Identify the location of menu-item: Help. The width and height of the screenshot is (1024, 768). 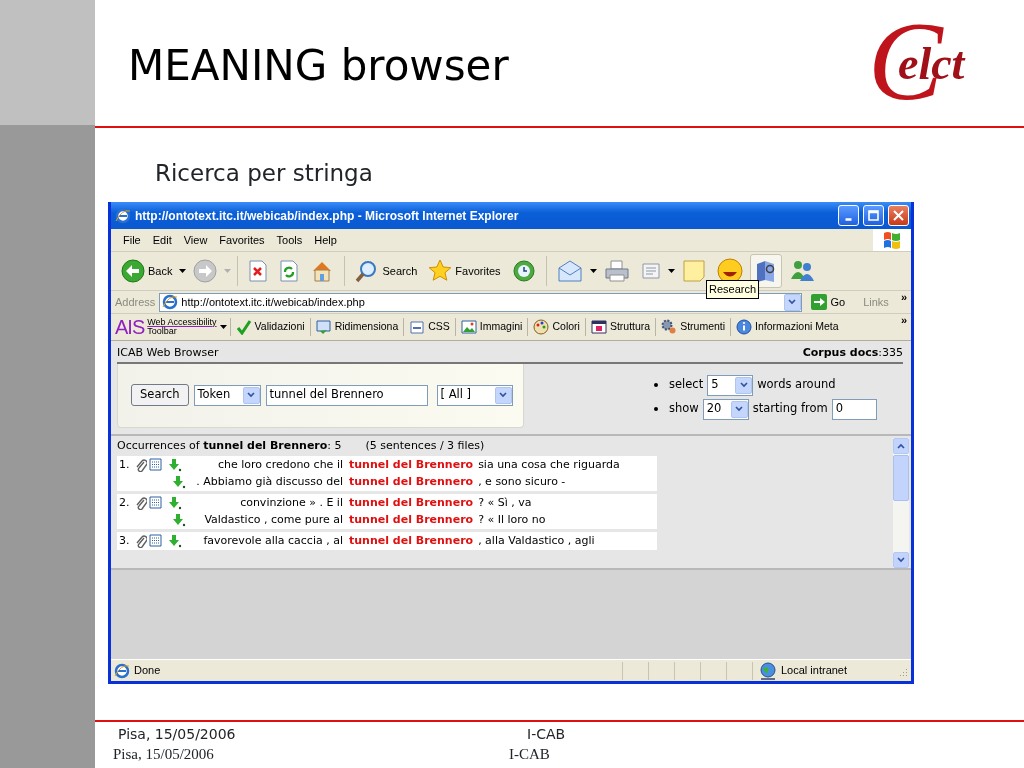
(325, 240).